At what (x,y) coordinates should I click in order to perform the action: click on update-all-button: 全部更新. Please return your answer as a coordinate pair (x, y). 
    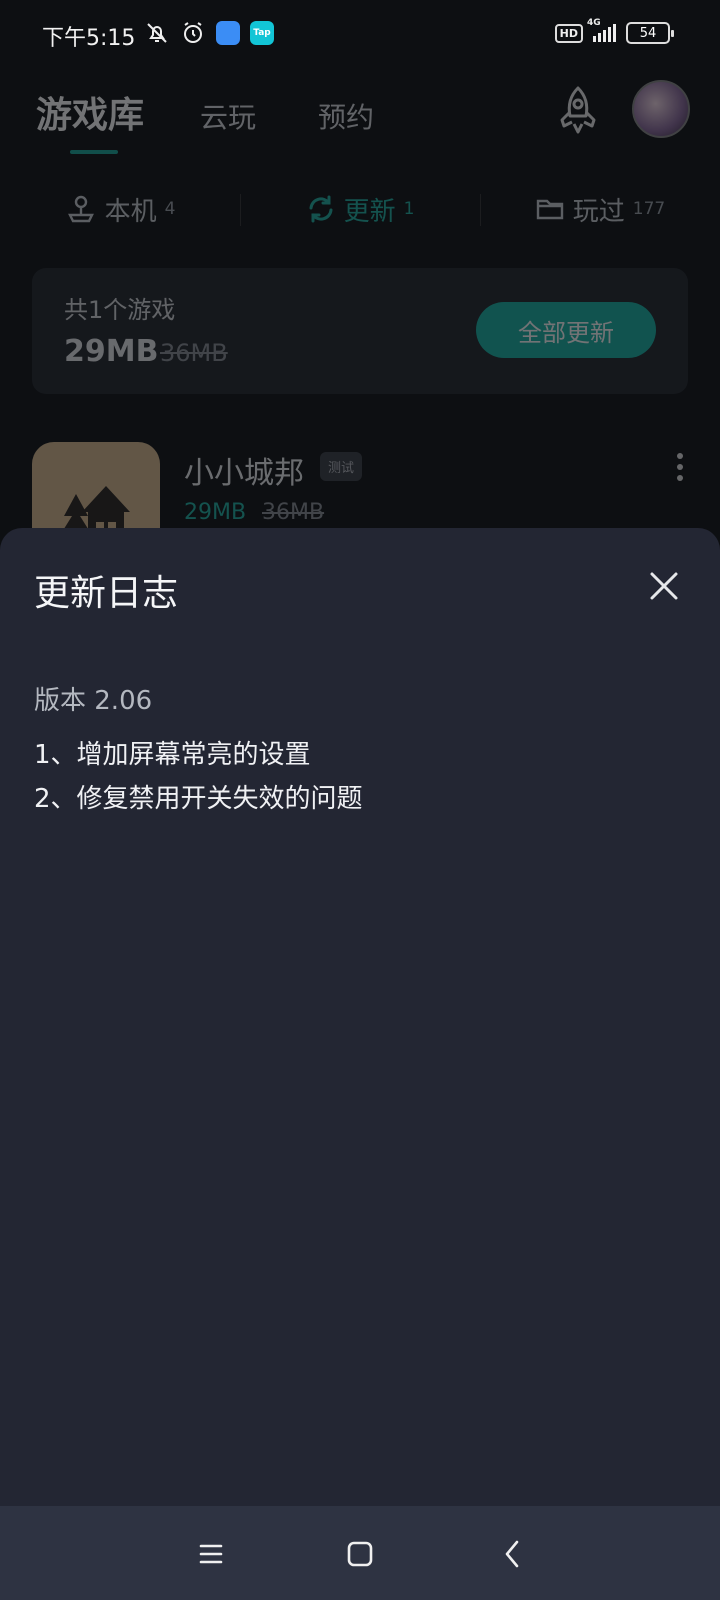
    Looking at the image, I should click on (566, 330).